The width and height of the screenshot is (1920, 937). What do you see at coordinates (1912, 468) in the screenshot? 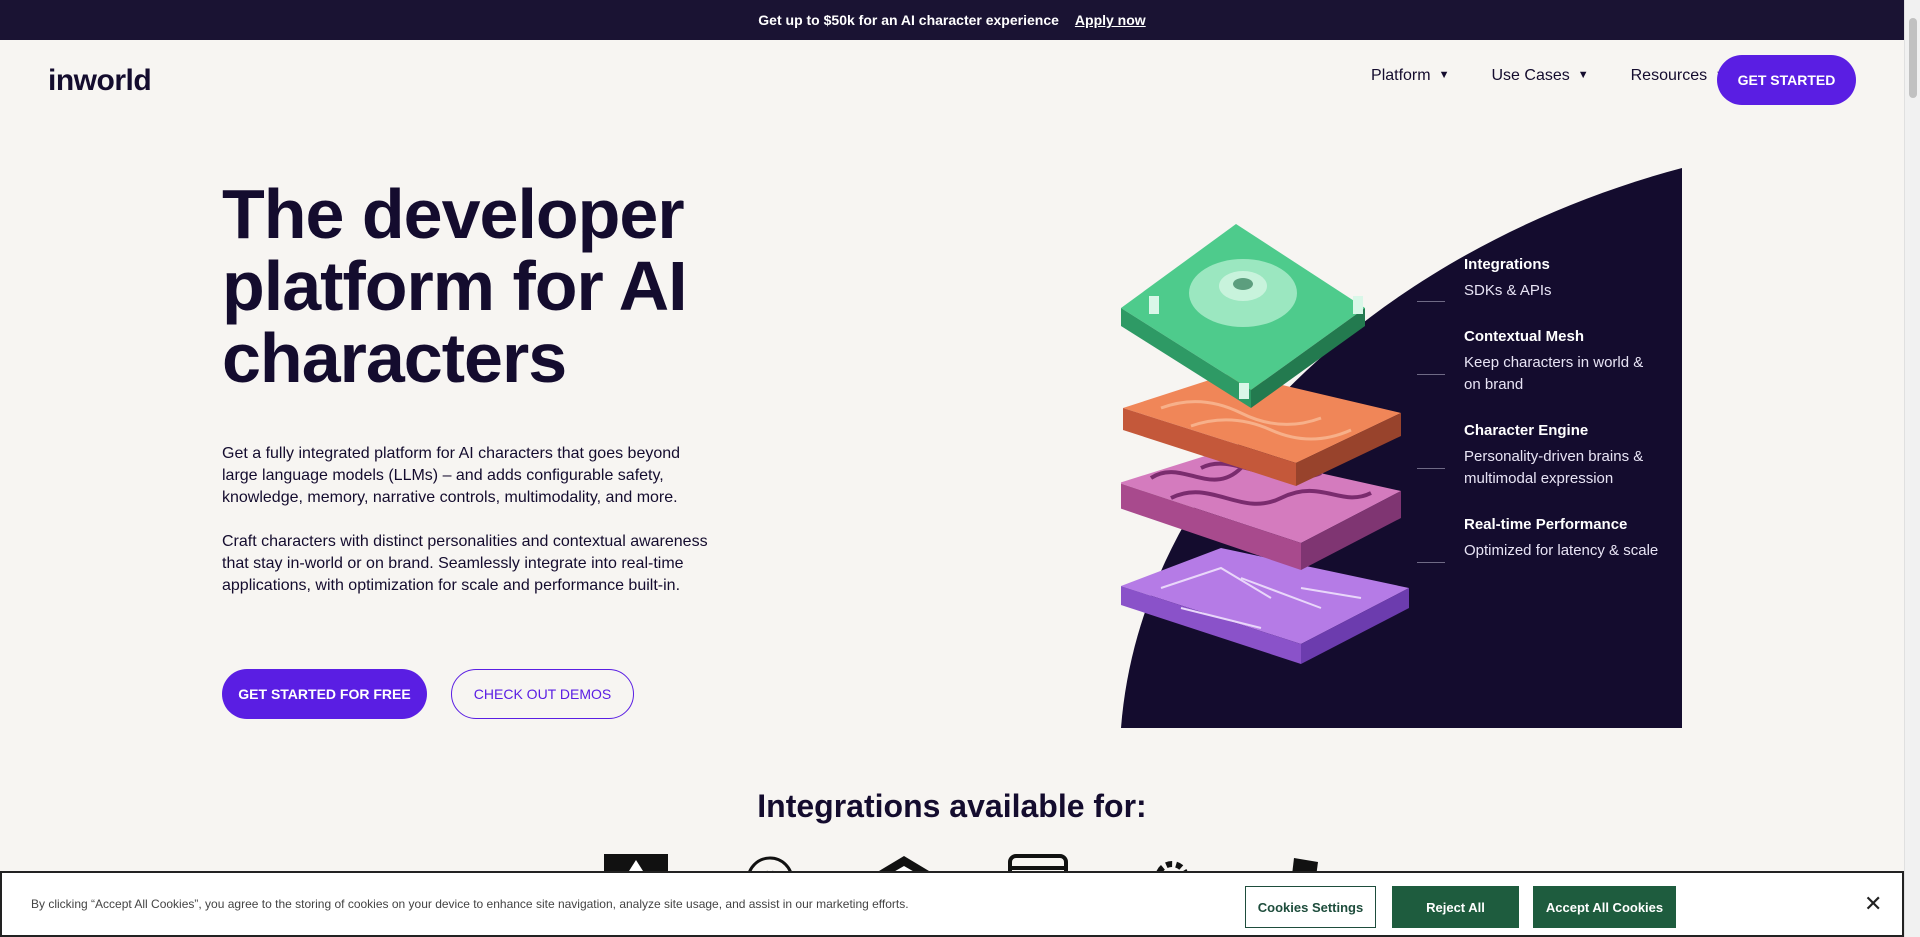
I see `scrollbar` at bounding box center [1912, 468].